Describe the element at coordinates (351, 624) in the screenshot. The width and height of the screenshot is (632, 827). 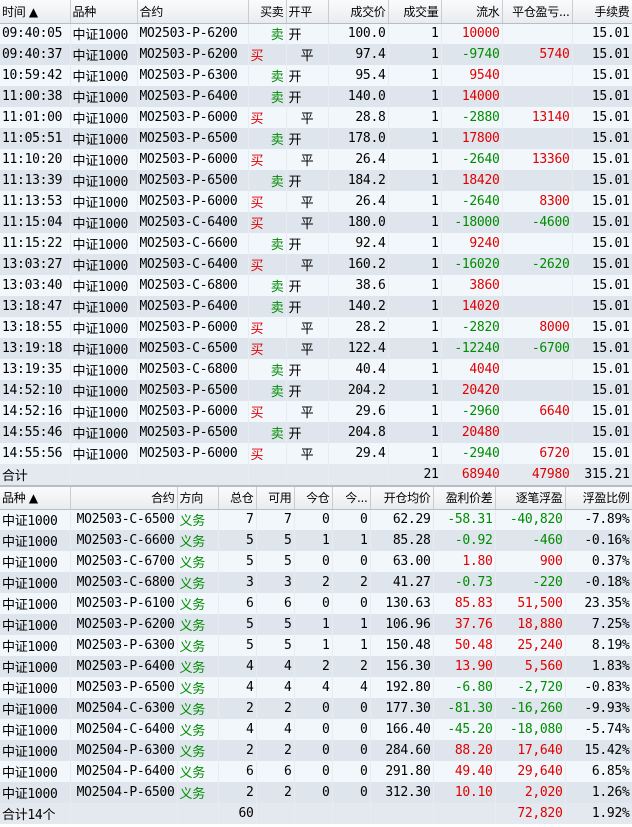
I see `cell-today-available: 1` at that location.